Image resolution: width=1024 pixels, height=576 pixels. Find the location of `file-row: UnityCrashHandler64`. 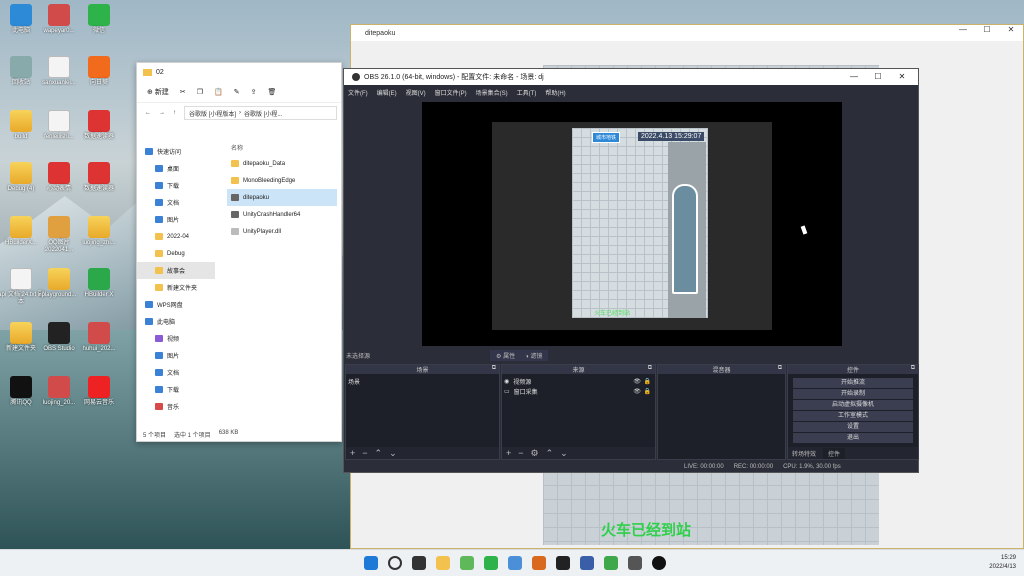

file-row: UnityCrashHandler64 is located at coordinates (282, 214).